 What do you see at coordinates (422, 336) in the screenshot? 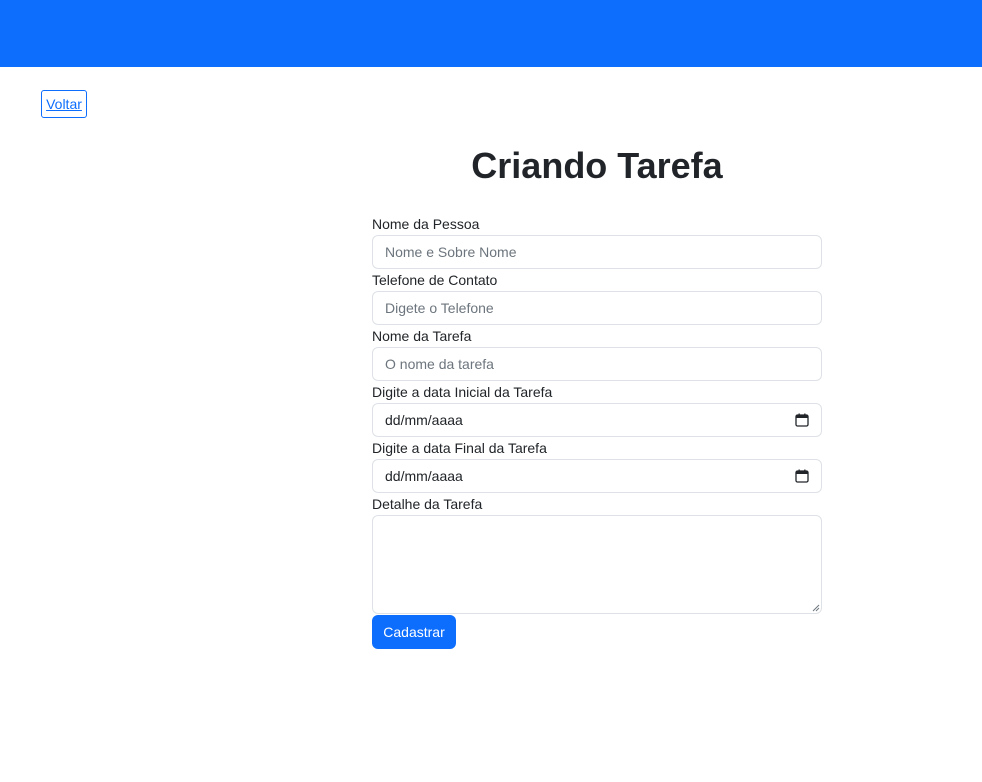
I see `task-name-label: Nome da Tarefa` at bounding box center [422, 336].